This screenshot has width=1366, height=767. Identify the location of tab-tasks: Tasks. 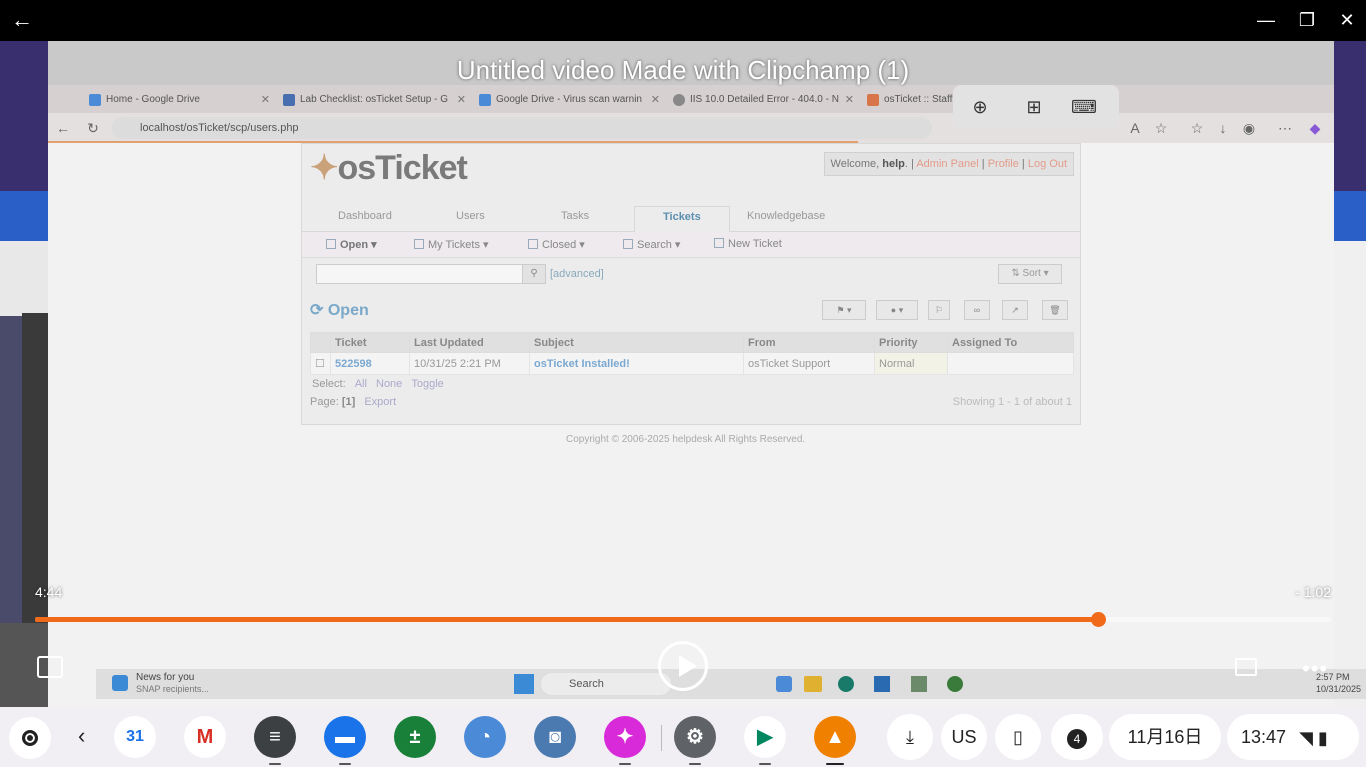
(575, 216).